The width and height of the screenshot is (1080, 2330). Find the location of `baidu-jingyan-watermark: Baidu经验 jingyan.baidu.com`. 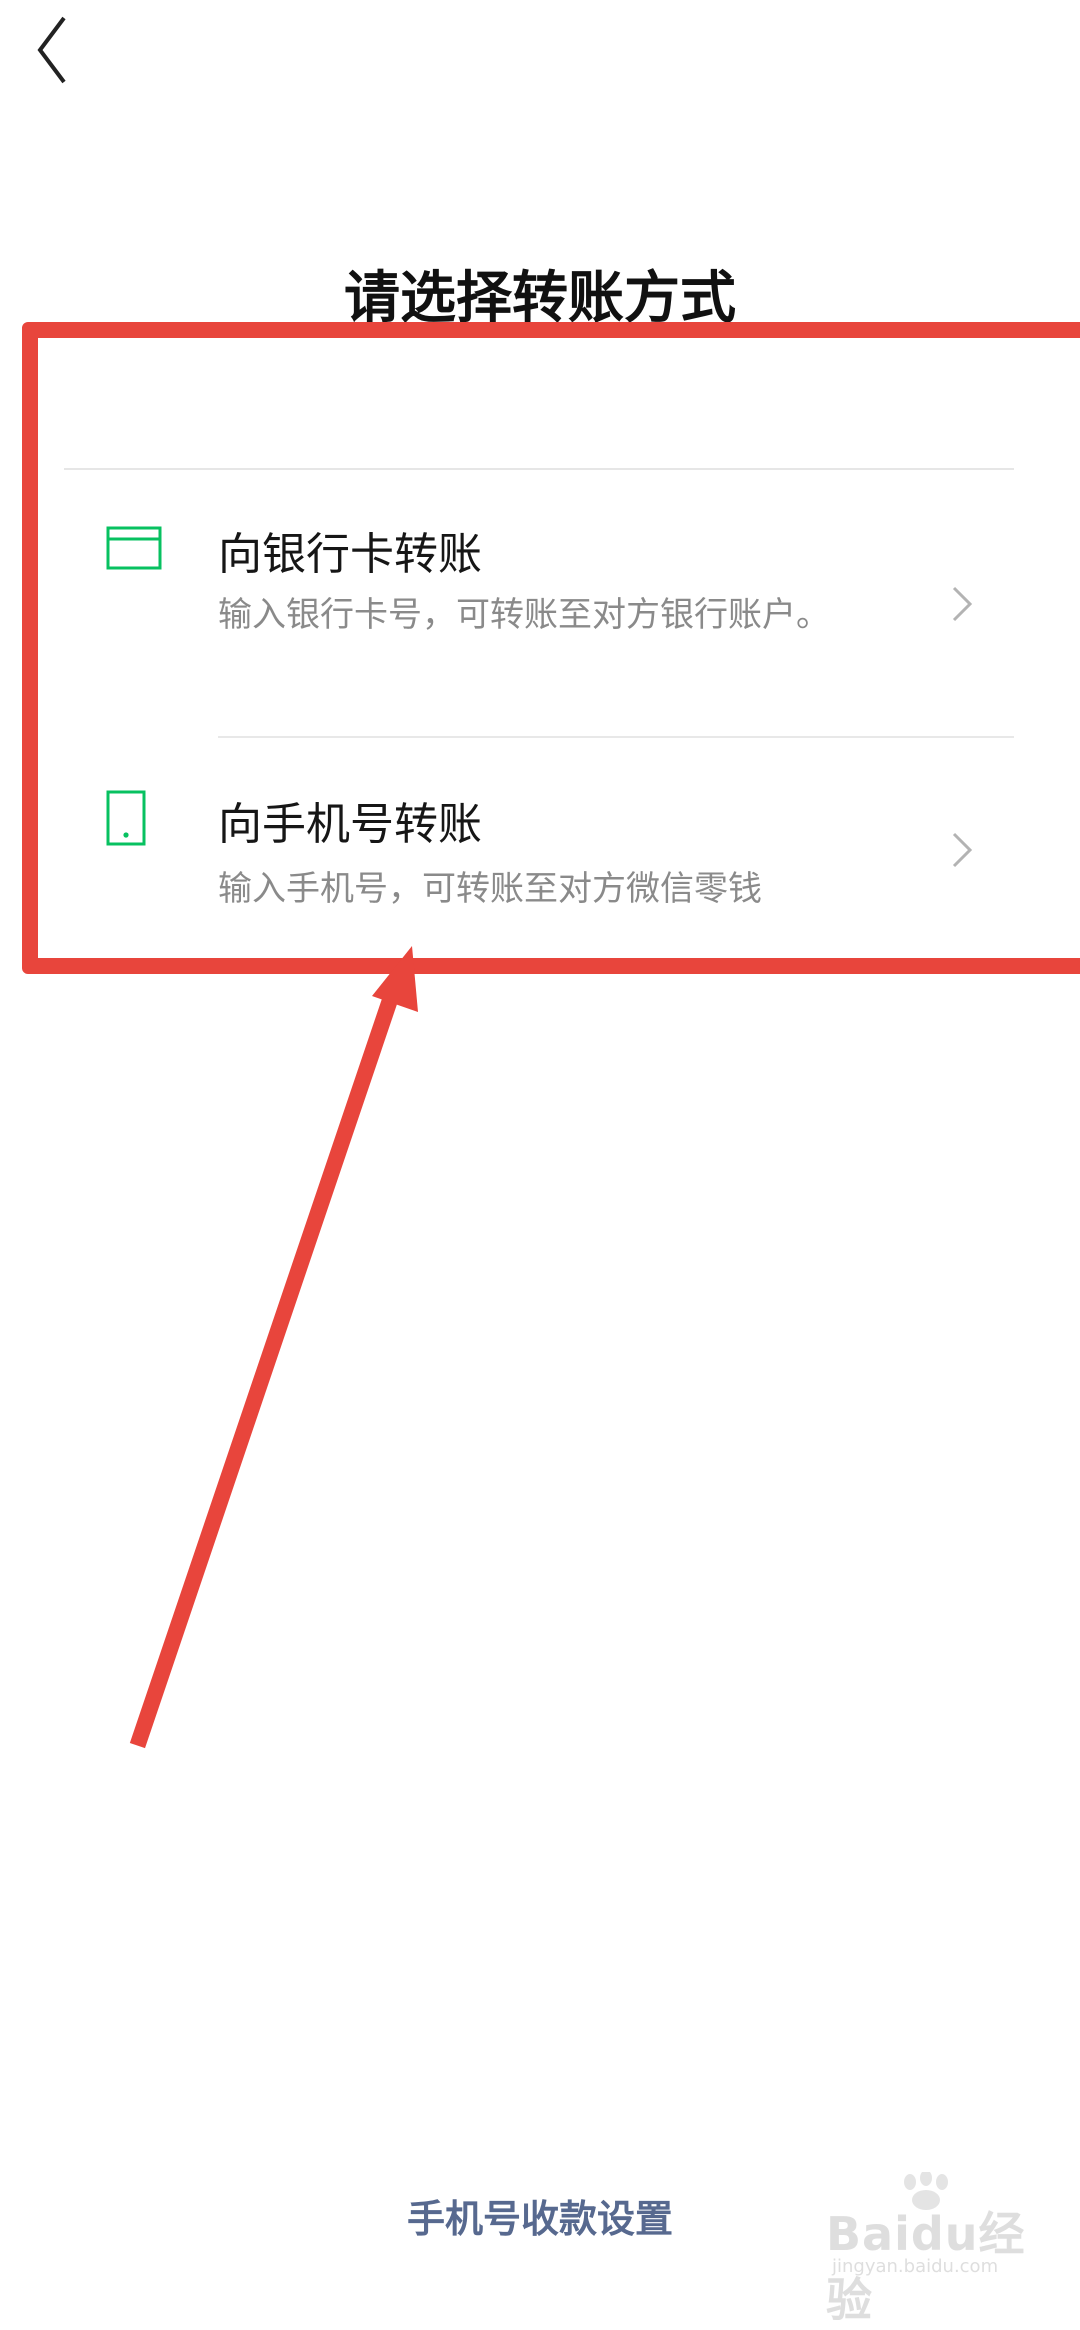

baidu-jingyan-watermark: Baidu经验 jingyan.baidu.com is located at coordinates (926, 2249).